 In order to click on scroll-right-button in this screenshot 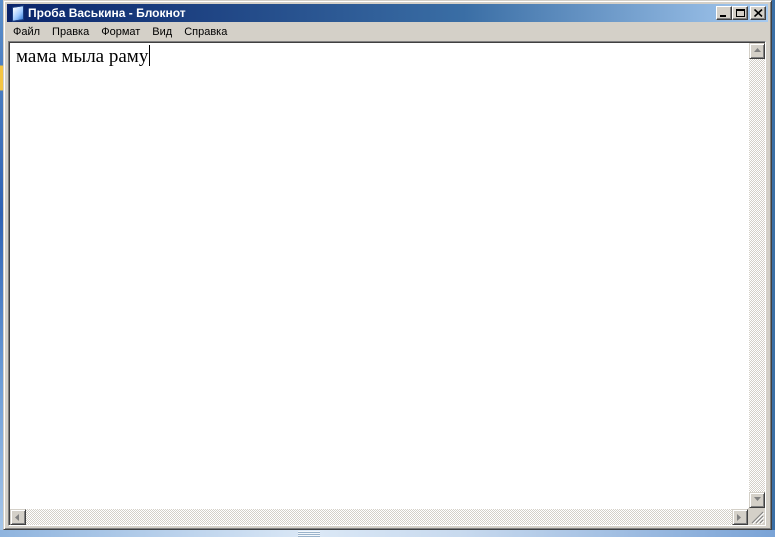, I will do `click(740, 517)`.